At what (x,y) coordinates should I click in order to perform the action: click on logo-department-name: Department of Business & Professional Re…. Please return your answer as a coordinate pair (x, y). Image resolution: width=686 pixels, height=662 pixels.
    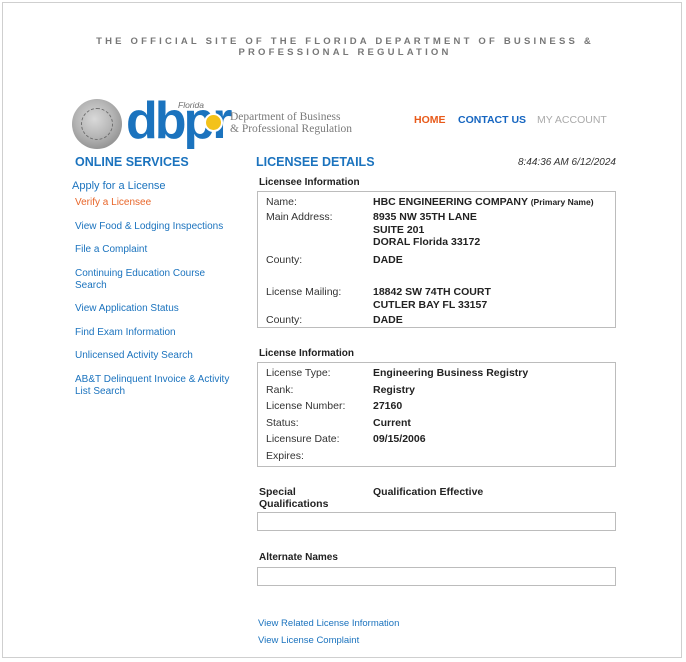
    Looking at the image, I should click on (291, 123).